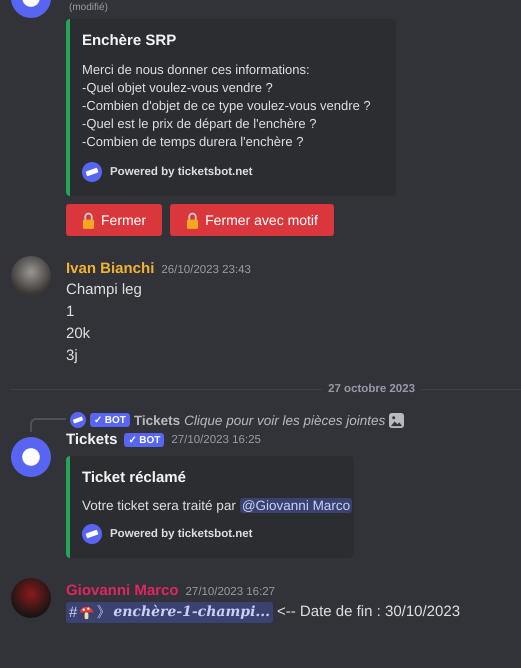 This screenshot has width=521, height=668. Describe the element at coordinates (178, 88) in the screenshot. I see `embed-text-line: -Quel objet voulez-vous vendre ?` at that location.